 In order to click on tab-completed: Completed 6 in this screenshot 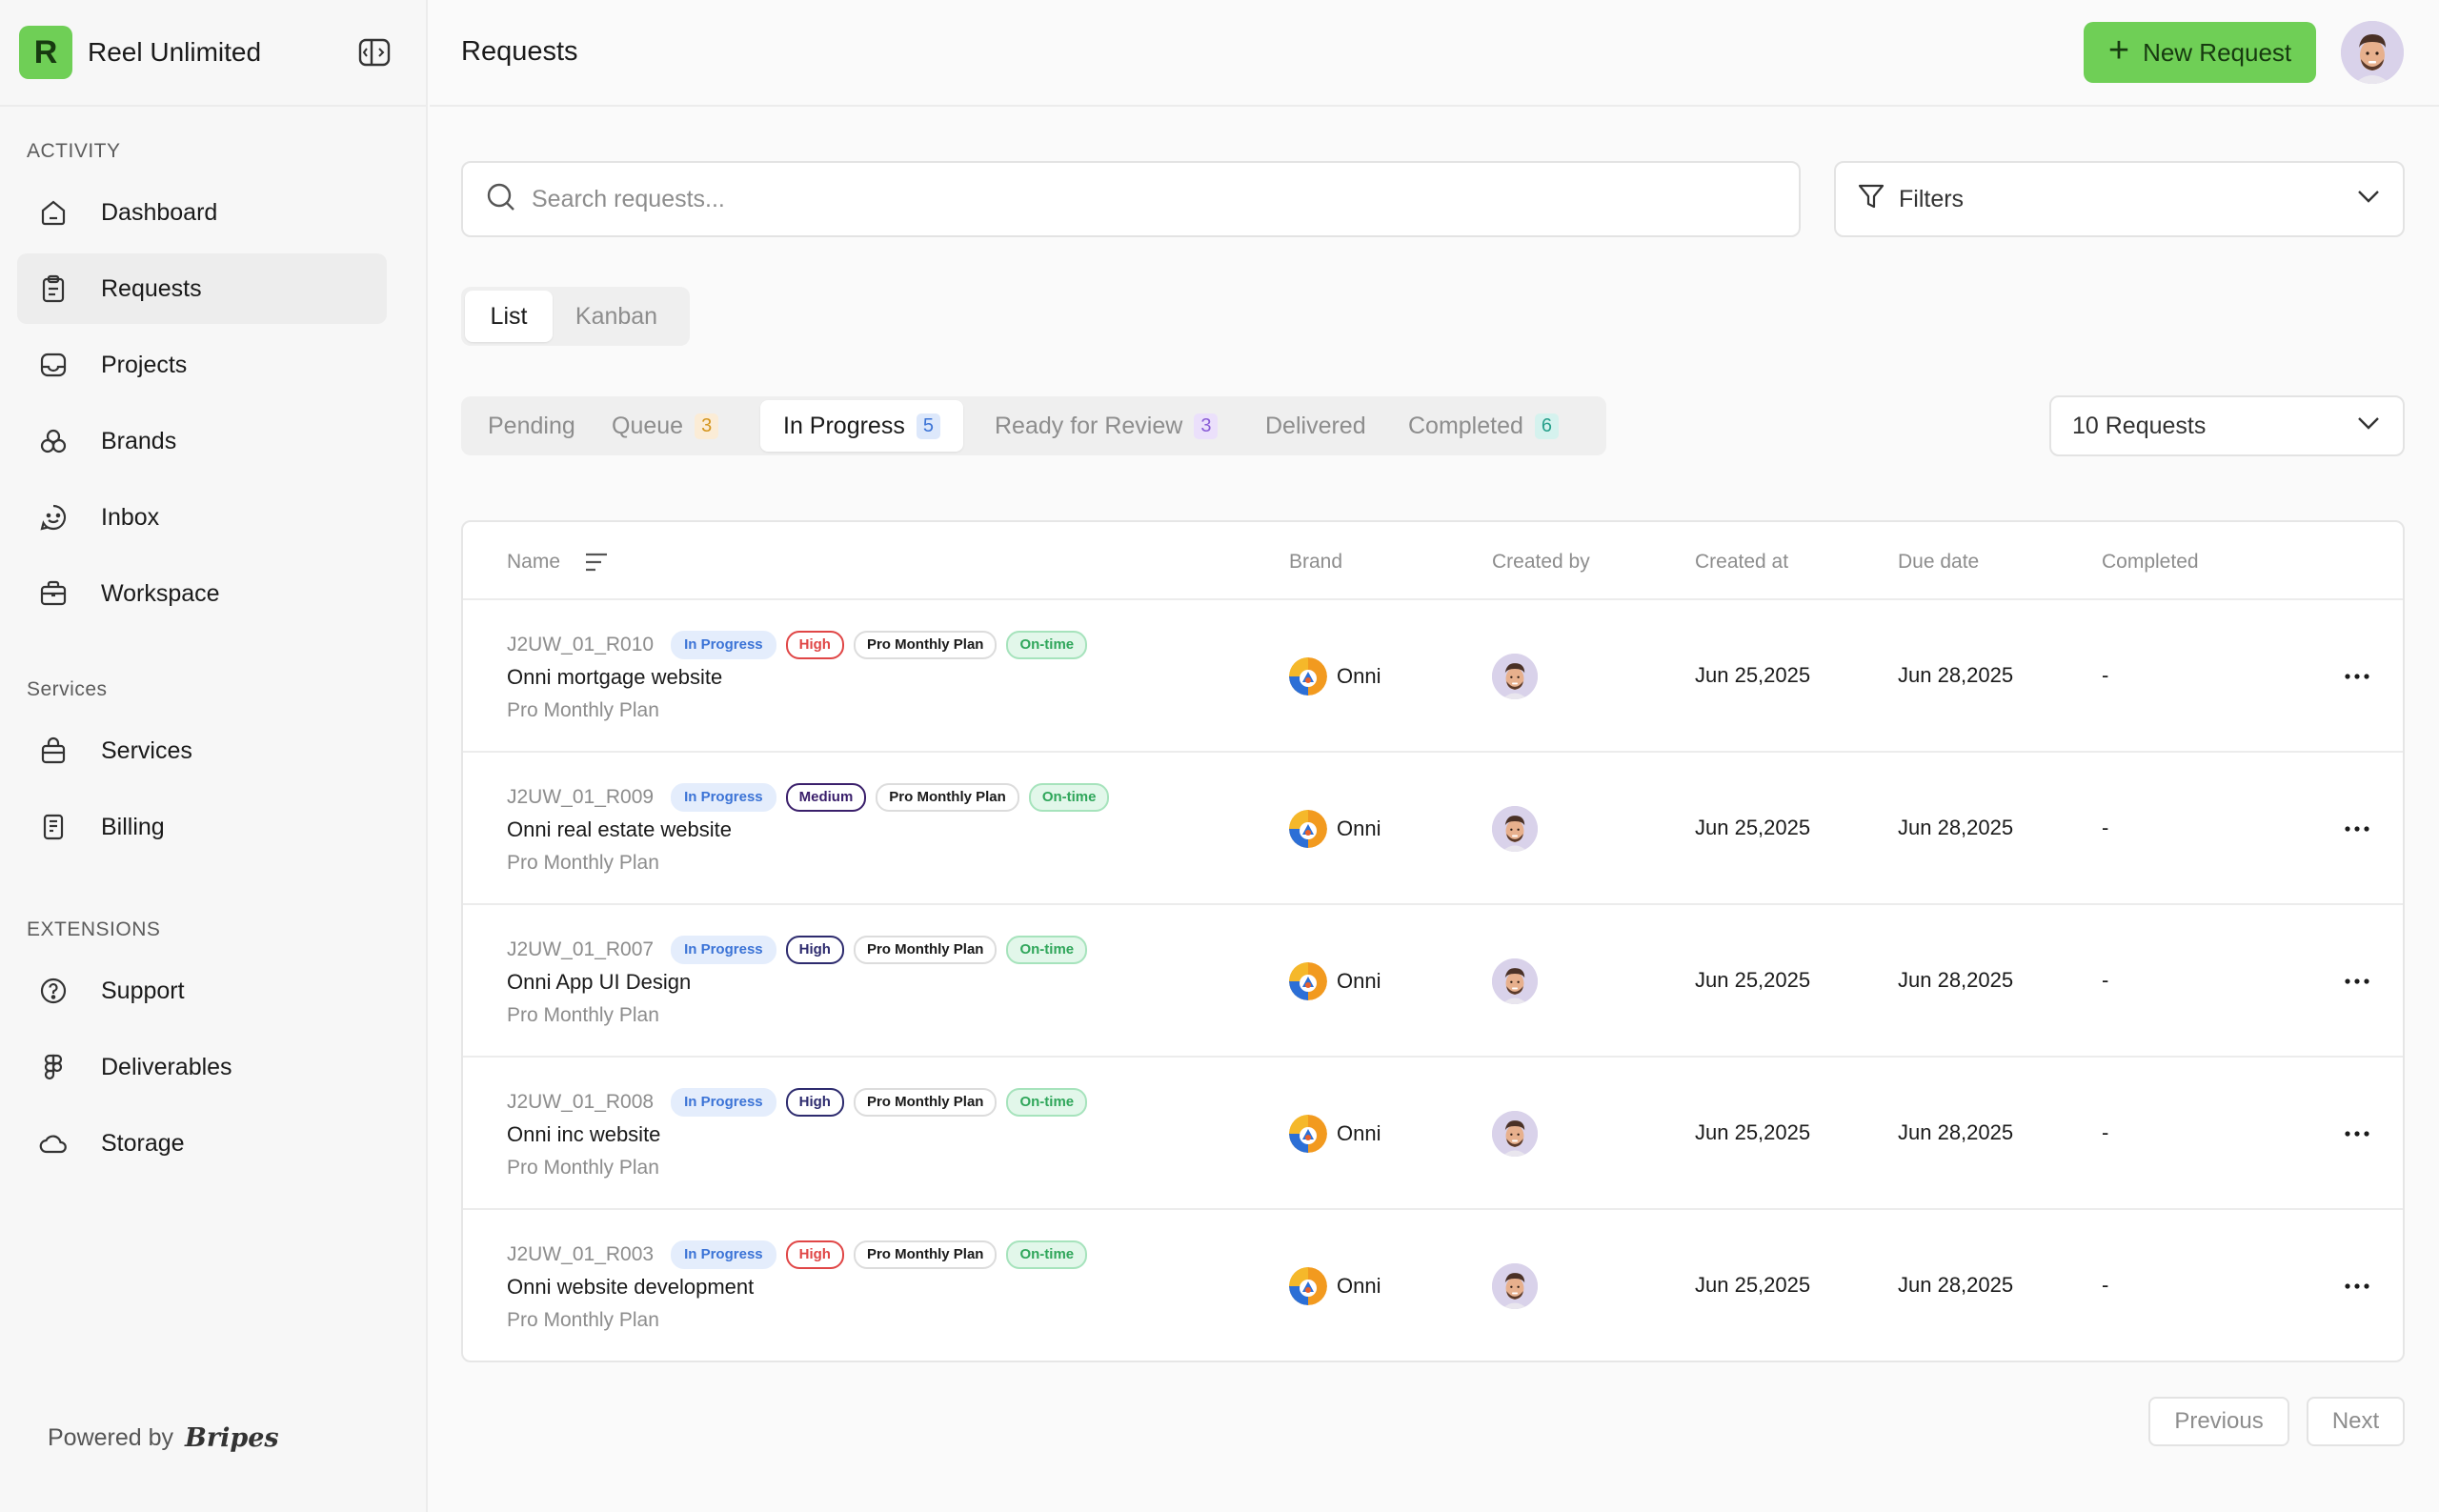, I will do `click(1483, 426)`.